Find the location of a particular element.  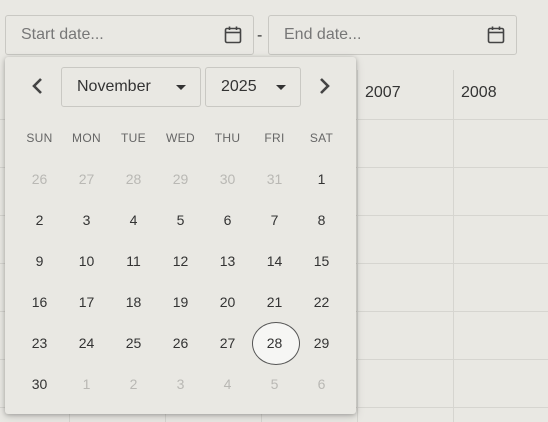

calendar-day: 23 is located at coordinates (39, 342).